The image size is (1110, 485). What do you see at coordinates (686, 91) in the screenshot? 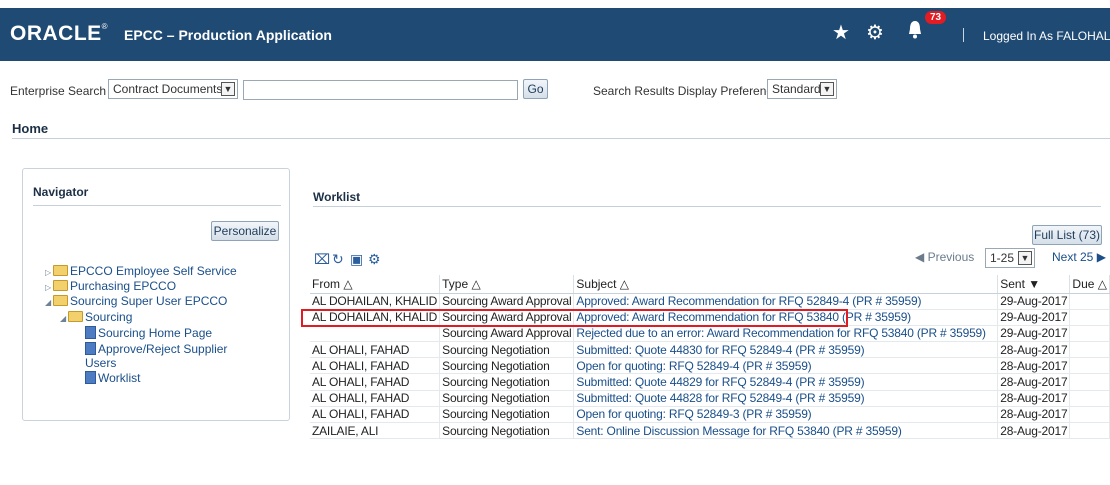
I see `display-preference-label: Search Results Display Preference` at bounding box center [686, 91].